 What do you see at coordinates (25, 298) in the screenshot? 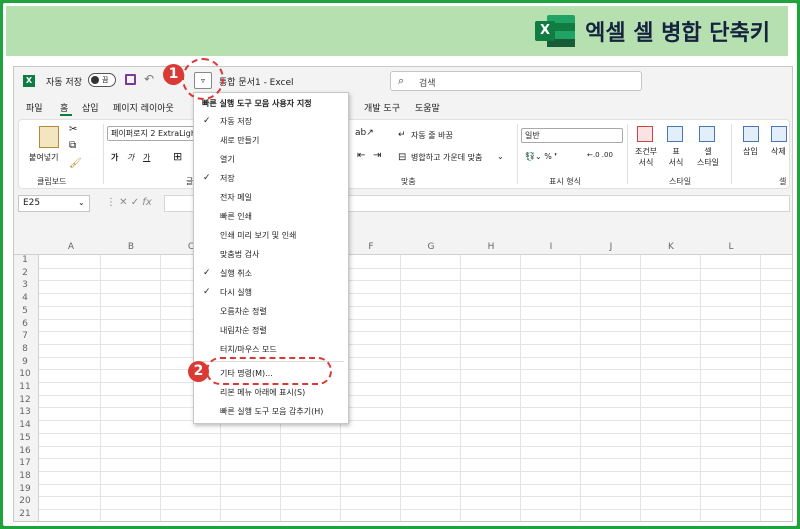
I see `row-4: 4` at bounding box center [25, 298].